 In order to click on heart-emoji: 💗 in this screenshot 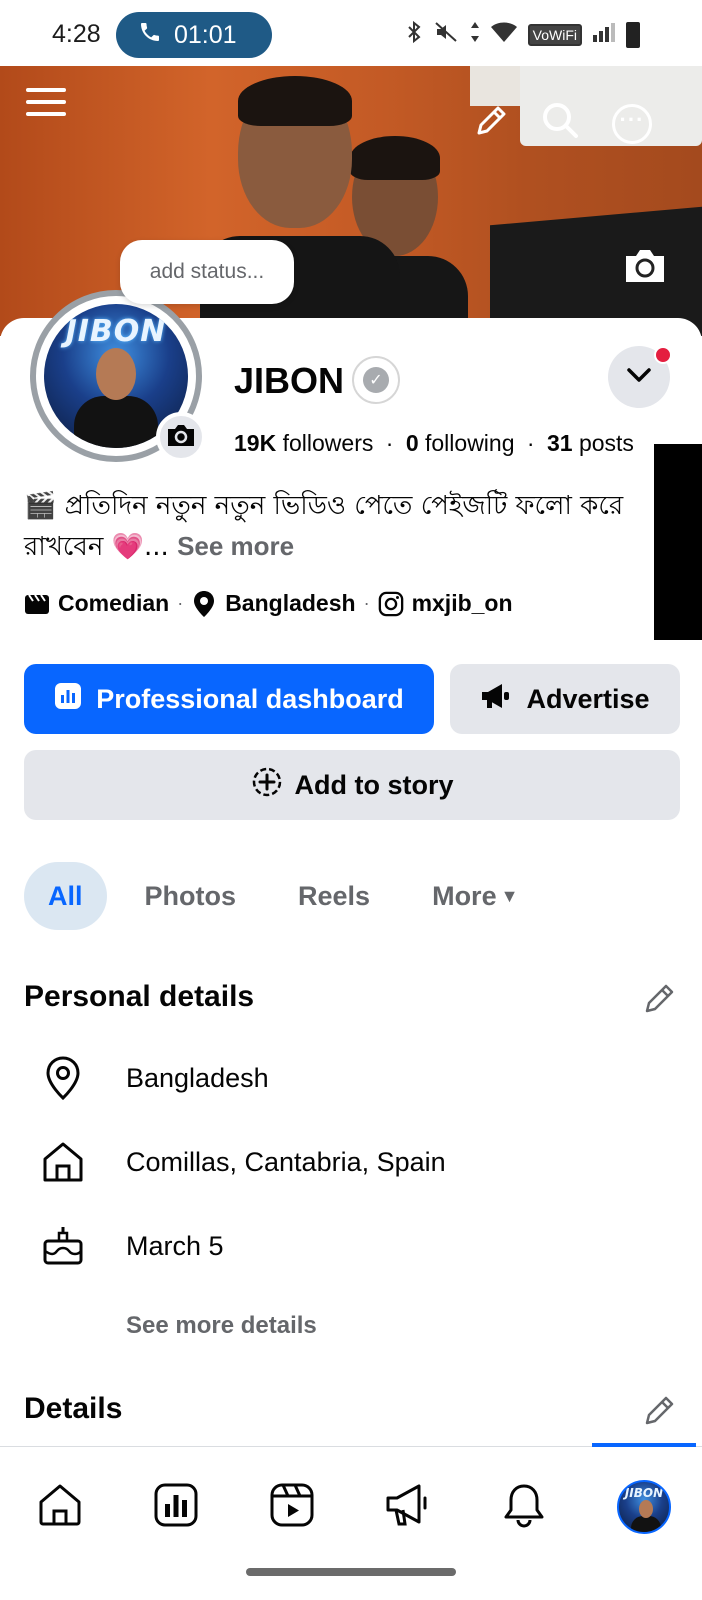, I will do `click(127, 547)`.